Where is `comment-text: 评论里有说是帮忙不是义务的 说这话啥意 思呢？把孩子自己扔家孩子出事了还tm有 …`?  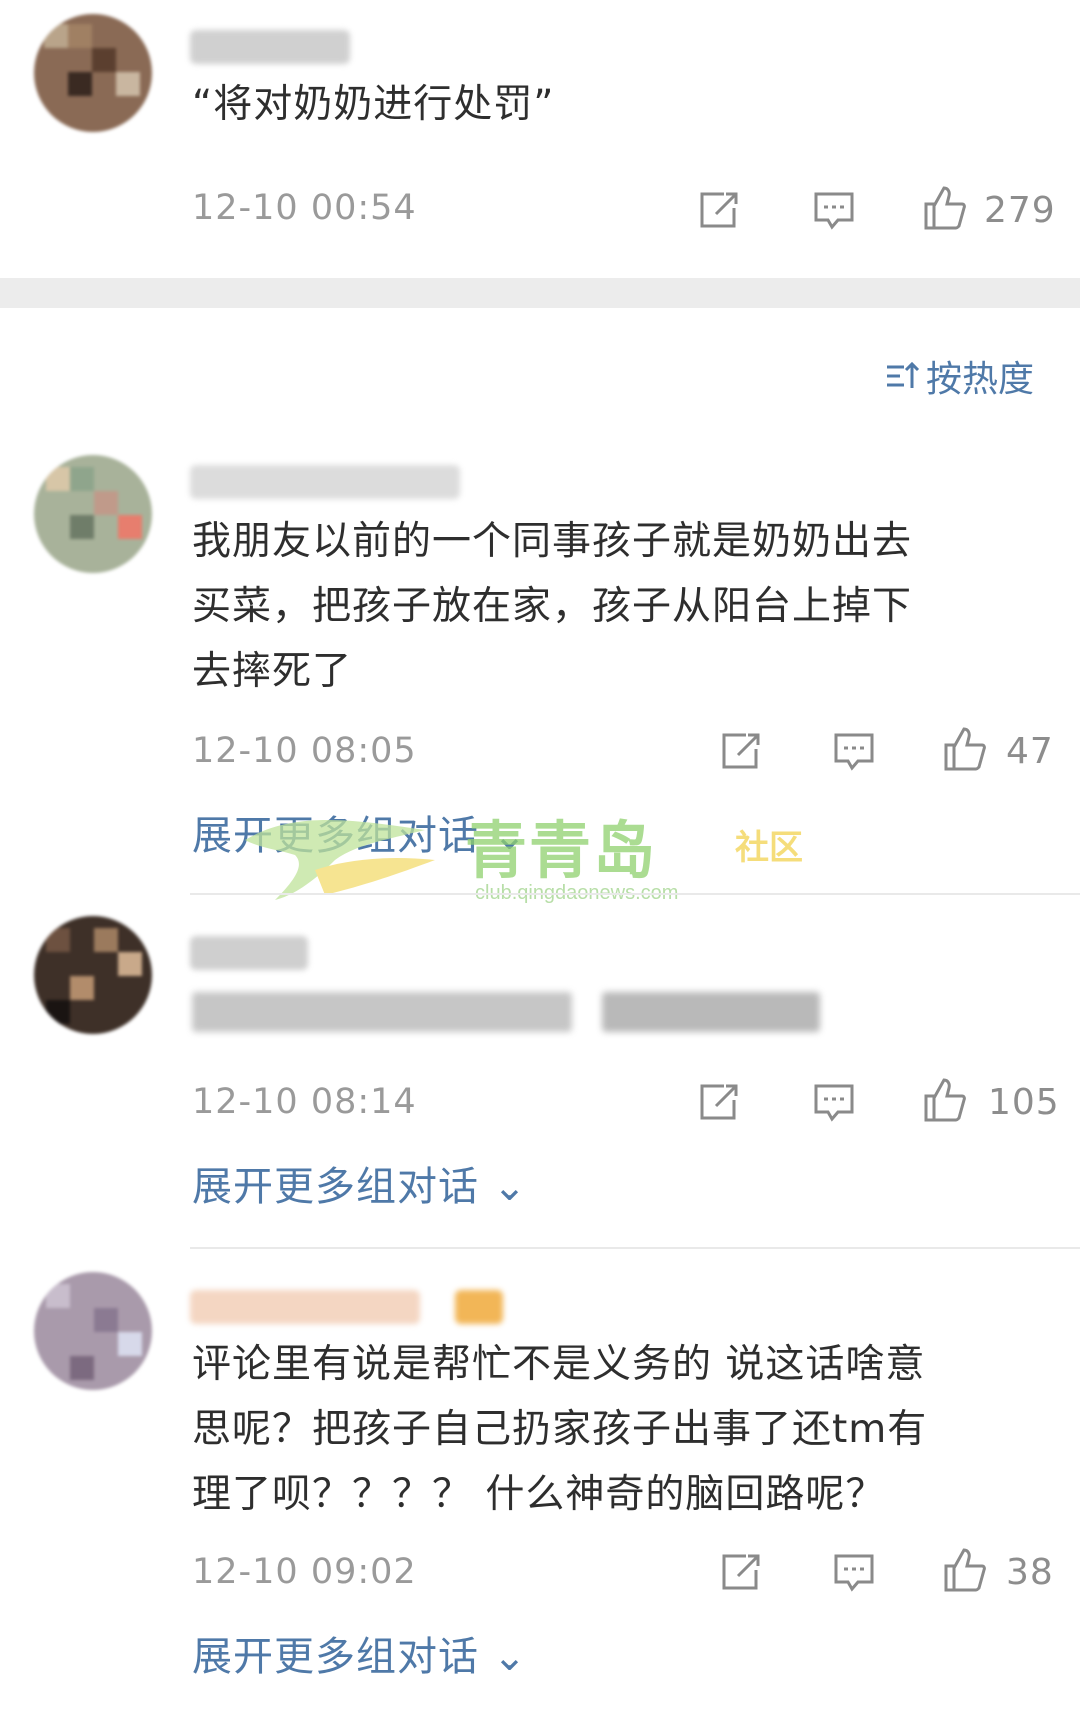
comment-text: 评论里有说是帮忙不是义务的 说这话啥意 思呢？把孩子自己扔家孩子出事了还tm有 … is located at coordinates (560, 1429).